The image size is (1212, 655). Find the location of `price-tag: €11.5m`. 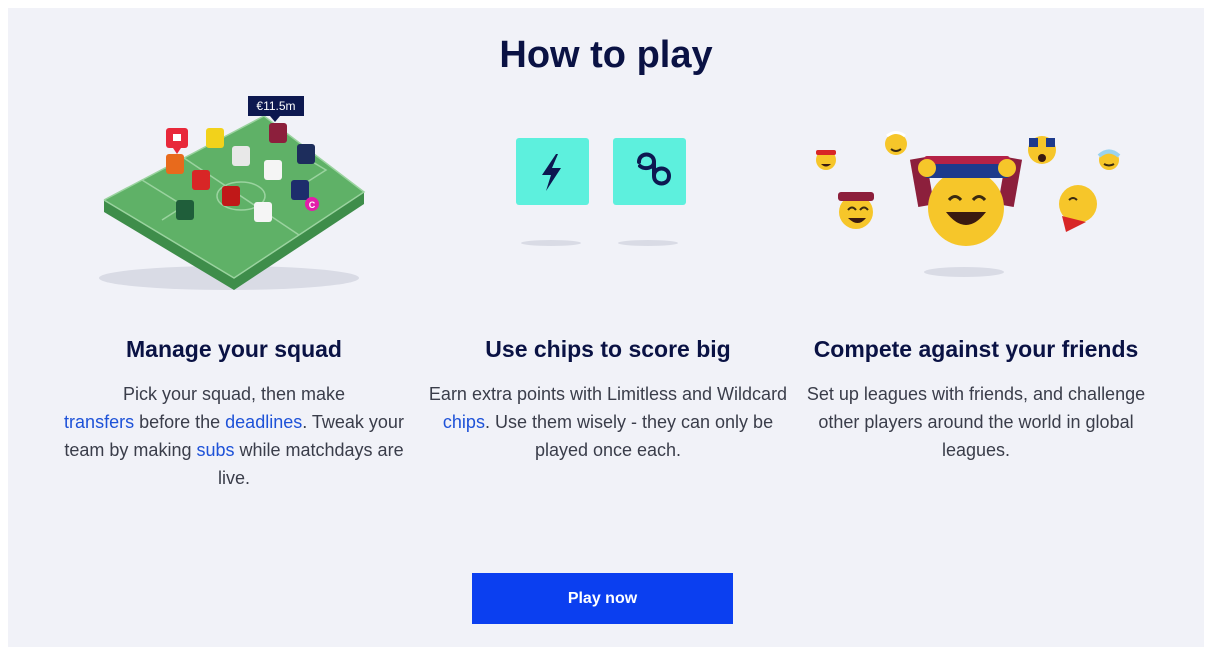

price-tag: €11.5m is located at coordinates (275, 106).